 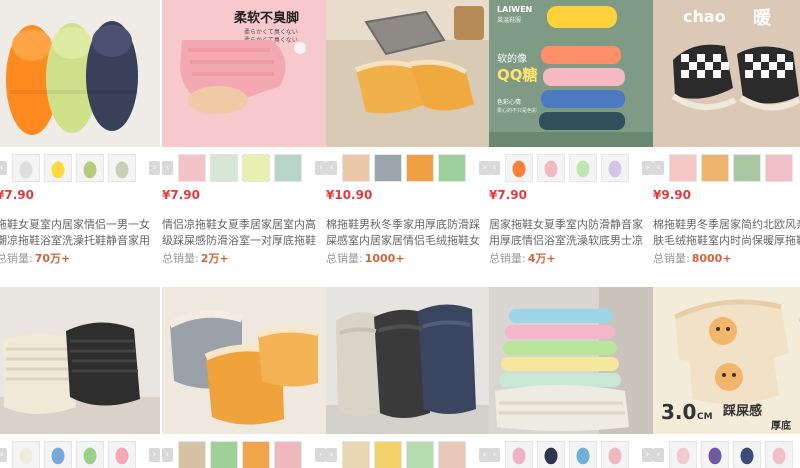 I want to click on product-image: chao 暖, so click(x=726, y=73).